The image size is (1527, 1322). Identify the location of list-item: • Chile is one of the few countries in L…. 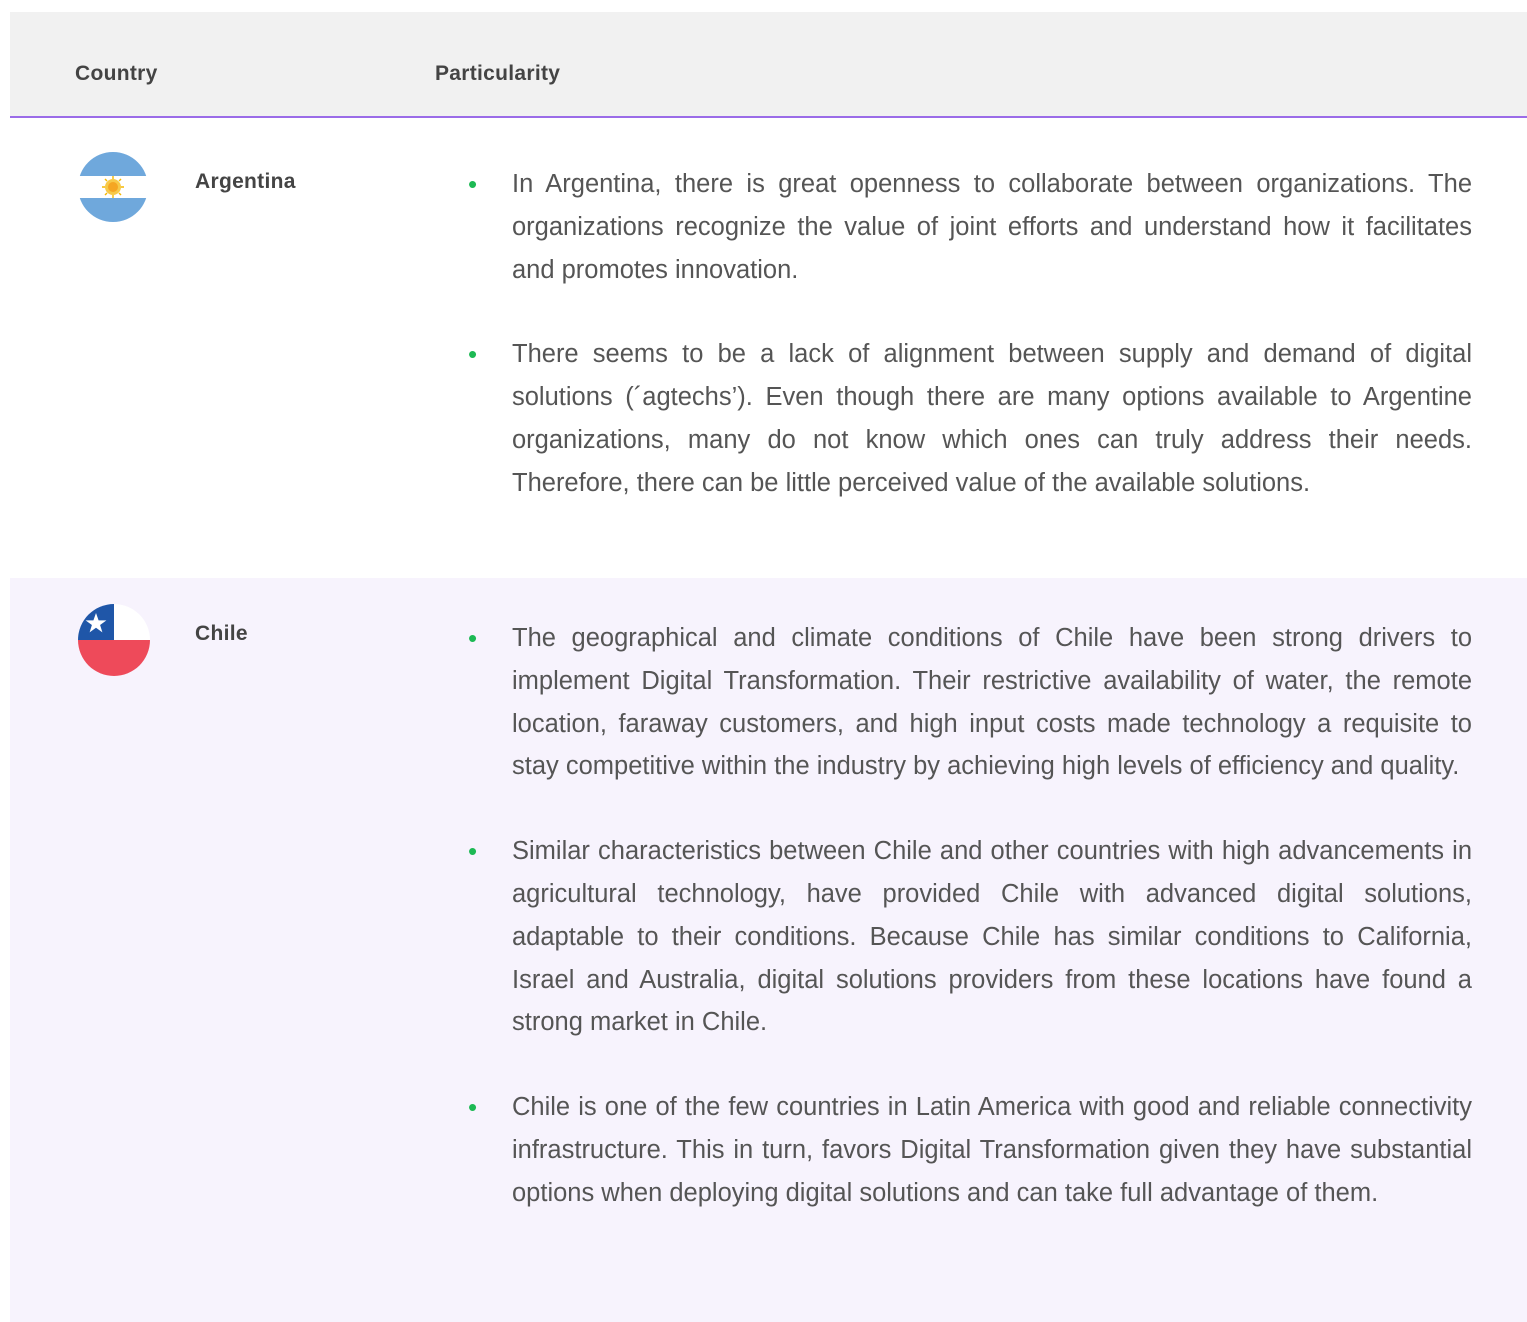
(970, 1150).